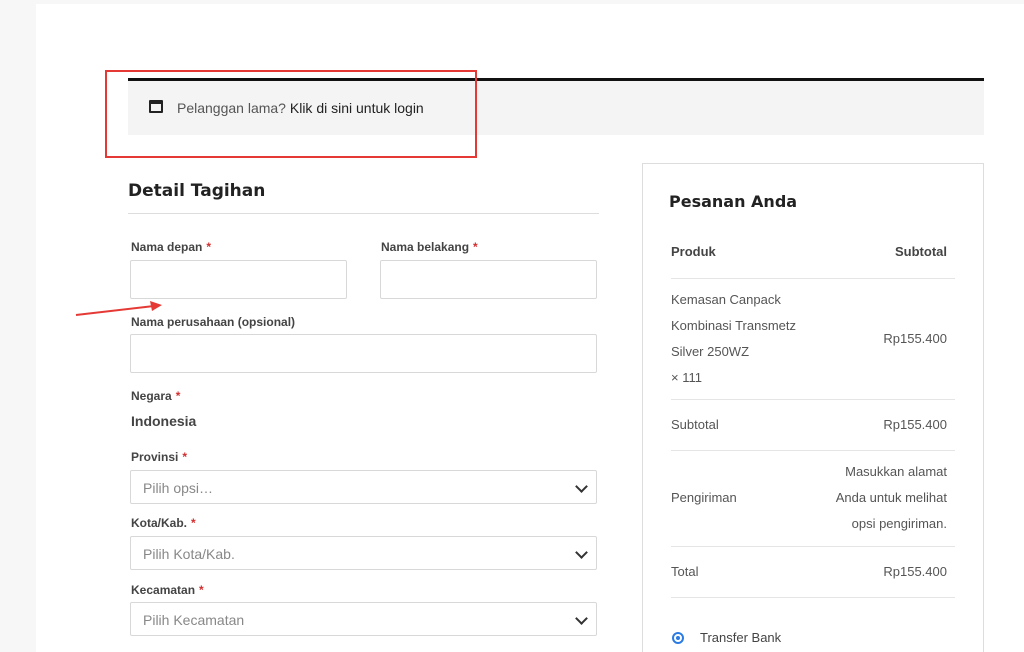 The height and width of the screenshot is (652, 1024). I want to click on subtotal-label: Subtotal, so click(695, 424).